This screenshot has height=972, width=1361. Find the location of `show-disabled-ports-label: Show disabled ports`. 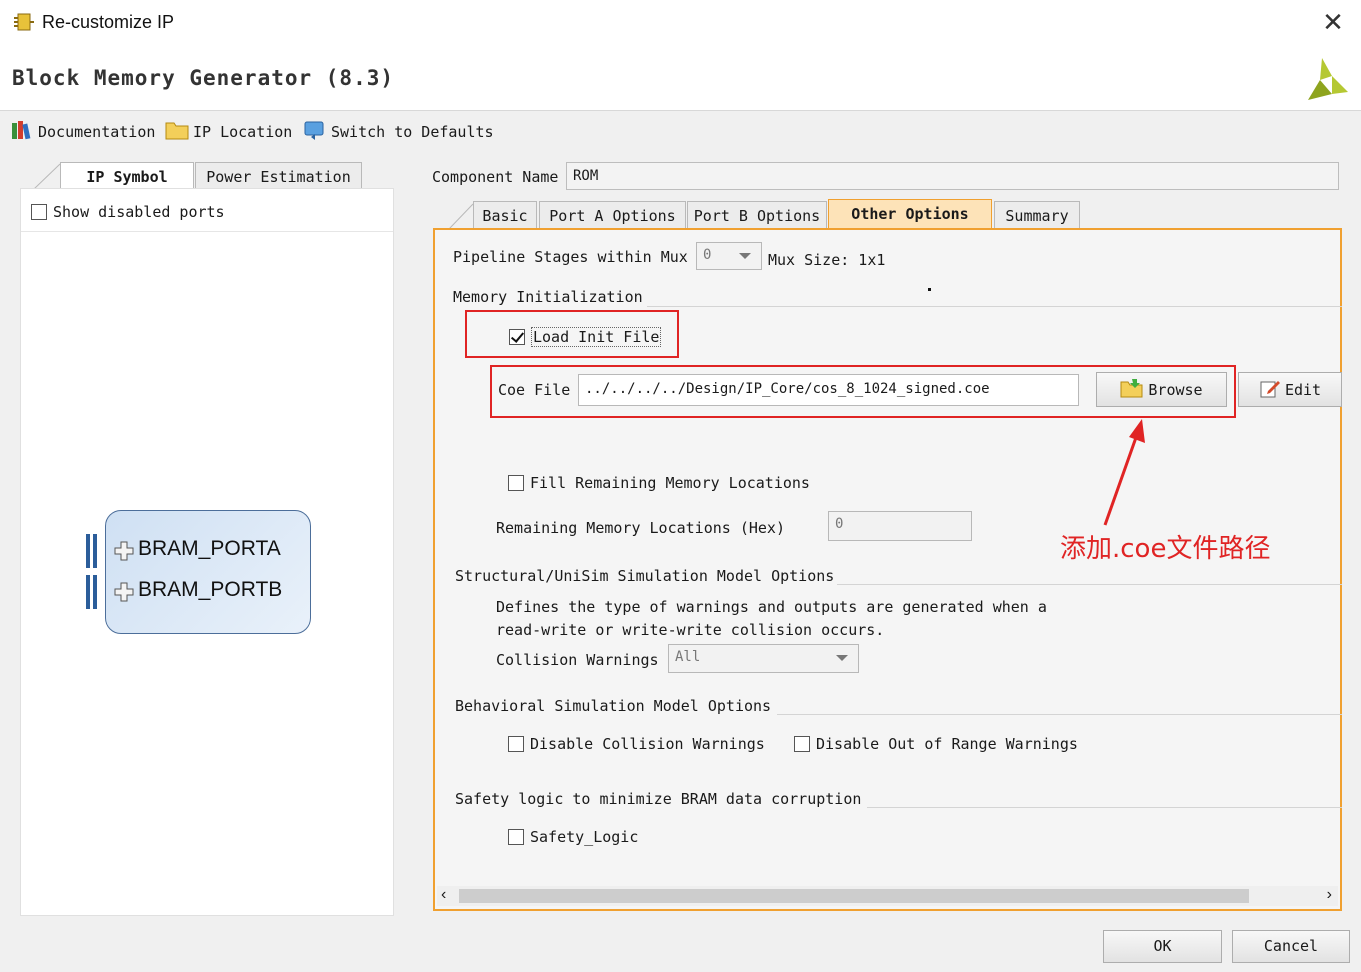

show-disabled-ports-label: Show disabled ports is located at coordinates (139, 212).